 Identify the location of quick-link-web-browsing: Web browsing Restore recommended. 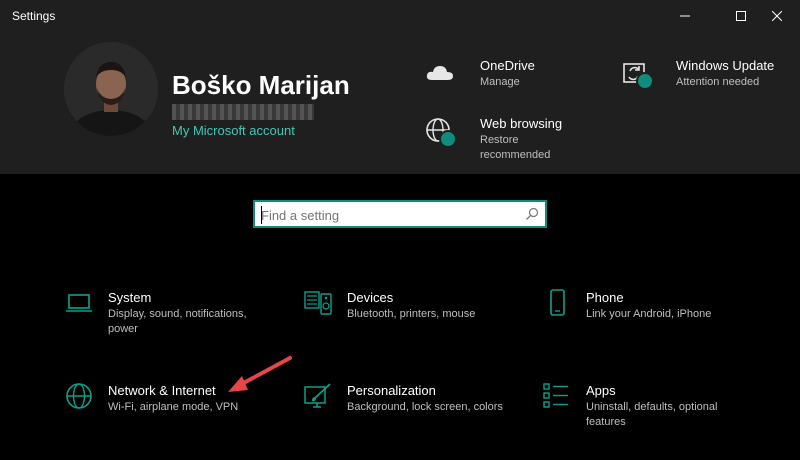
(509, 138).